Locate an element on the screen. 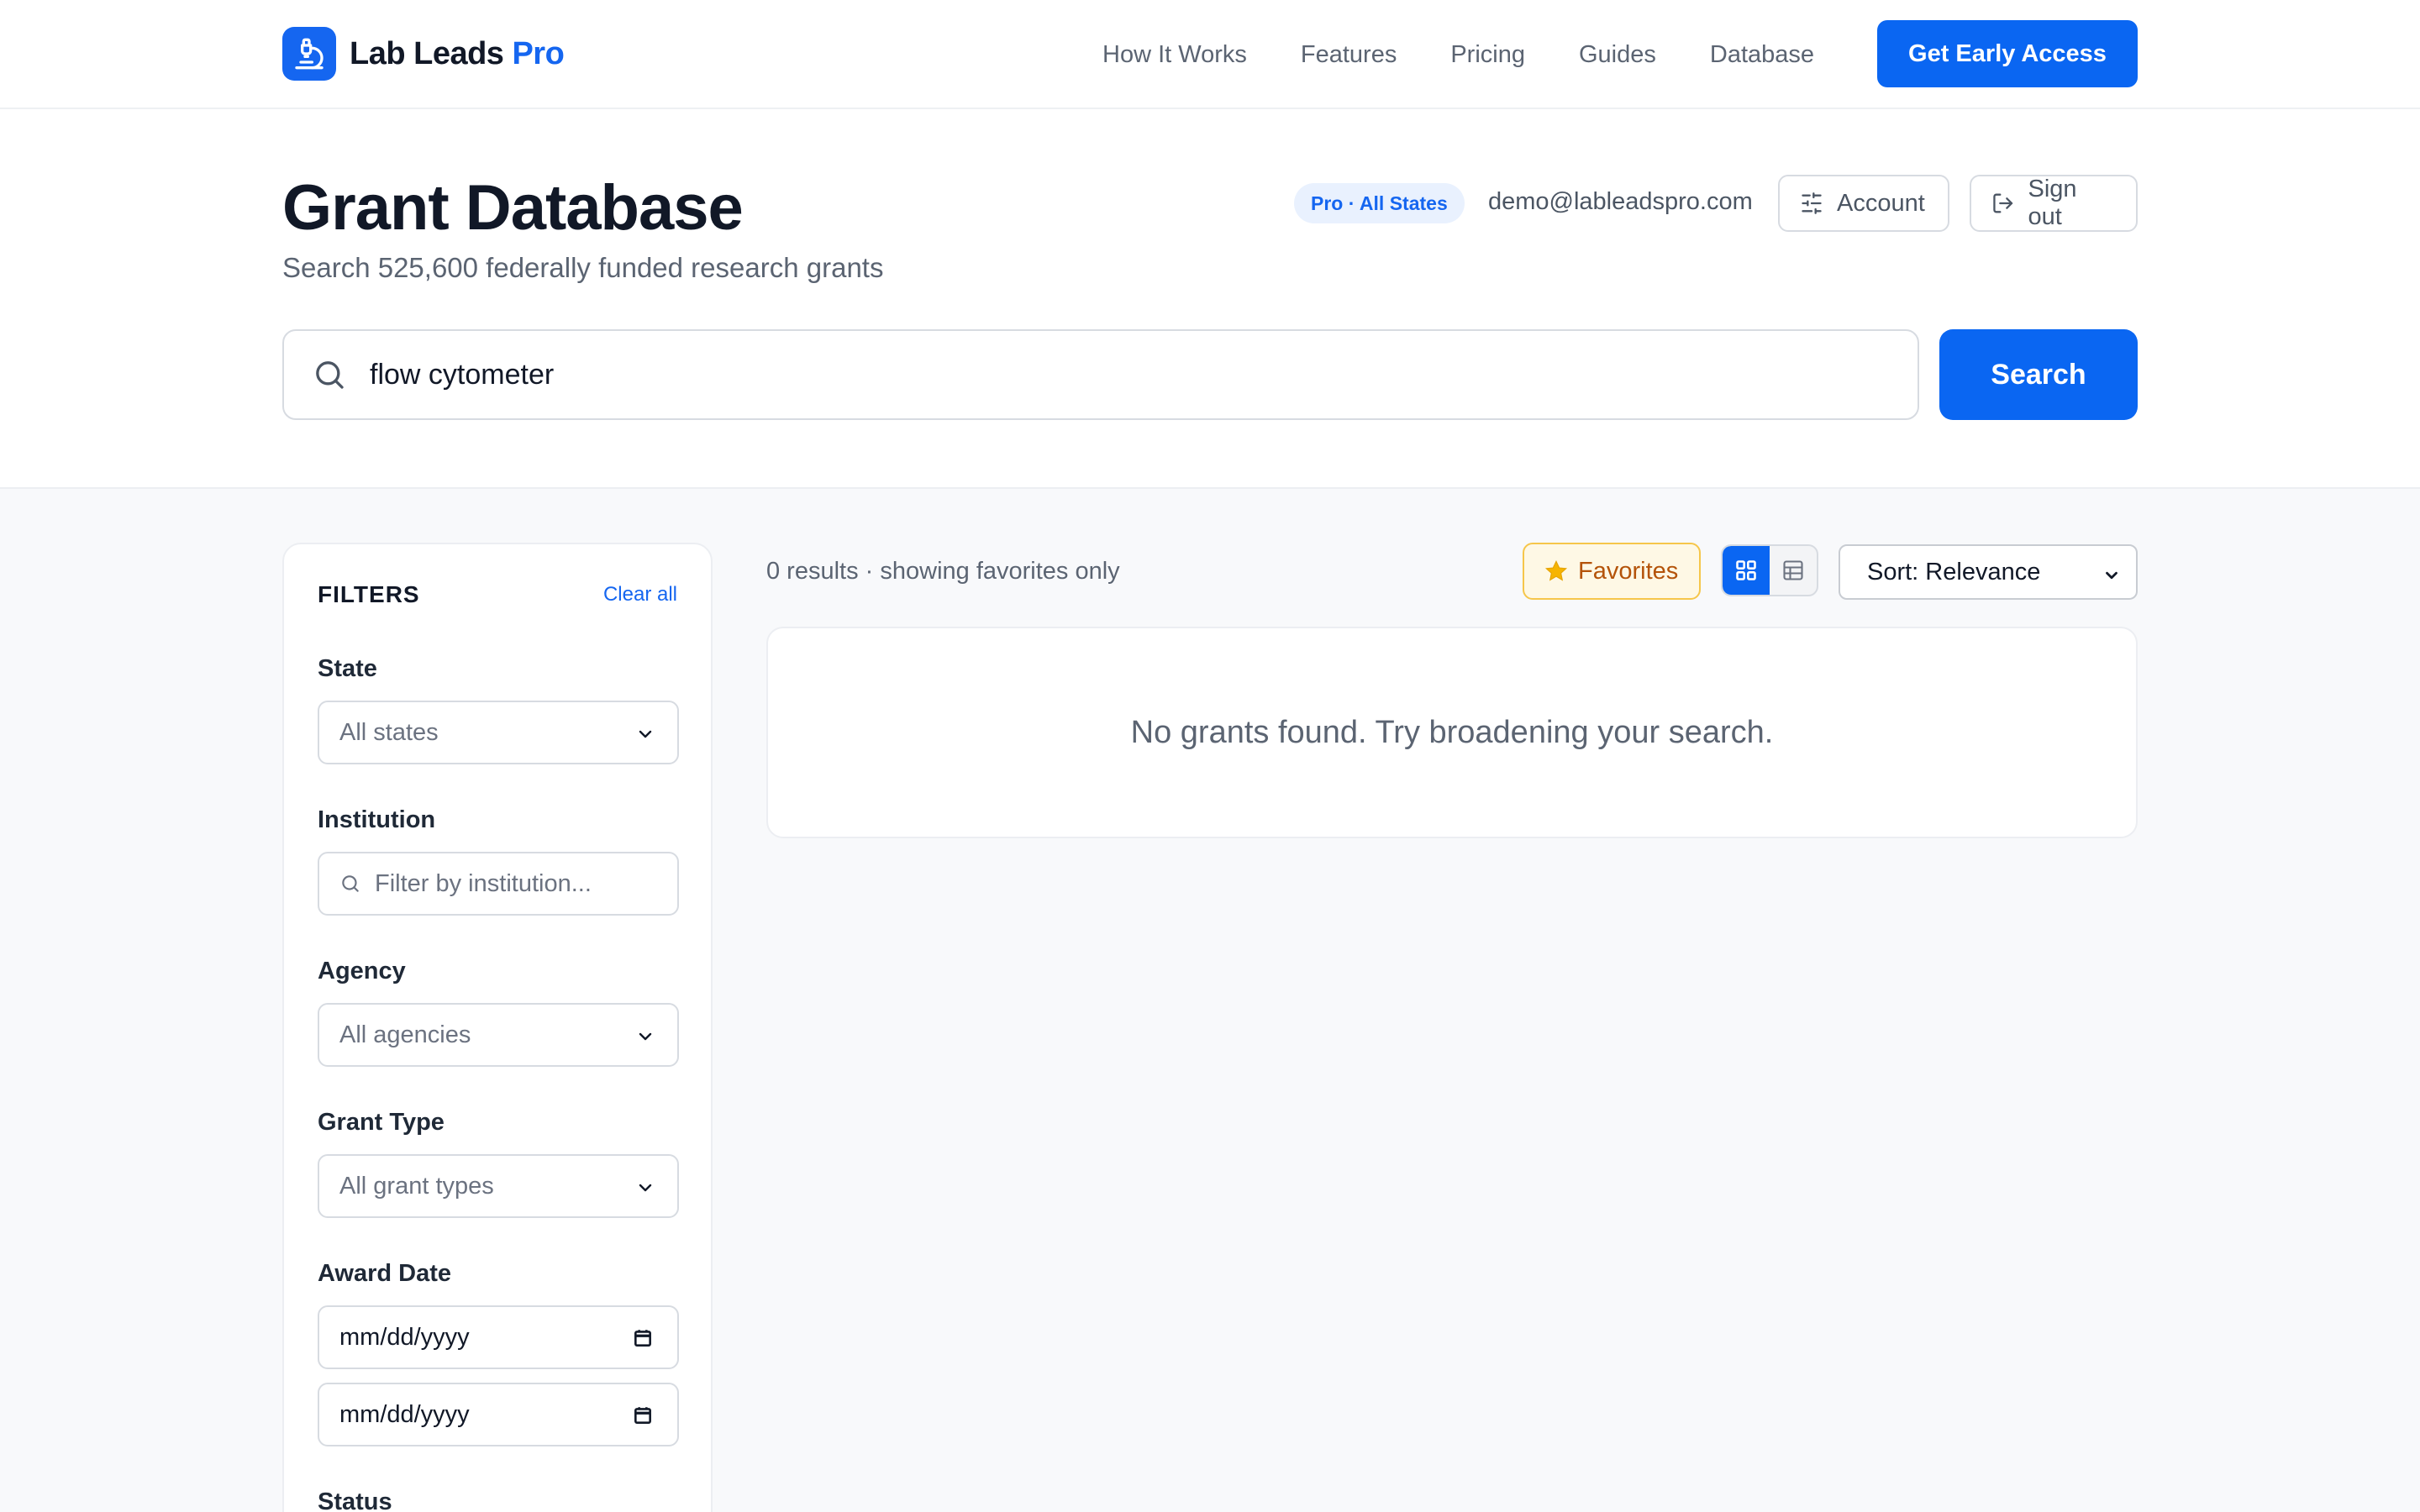 Image resolution: width=2420 pixels, height=1512 pixels. grid-view-button is located at coordinates (1746, 570).